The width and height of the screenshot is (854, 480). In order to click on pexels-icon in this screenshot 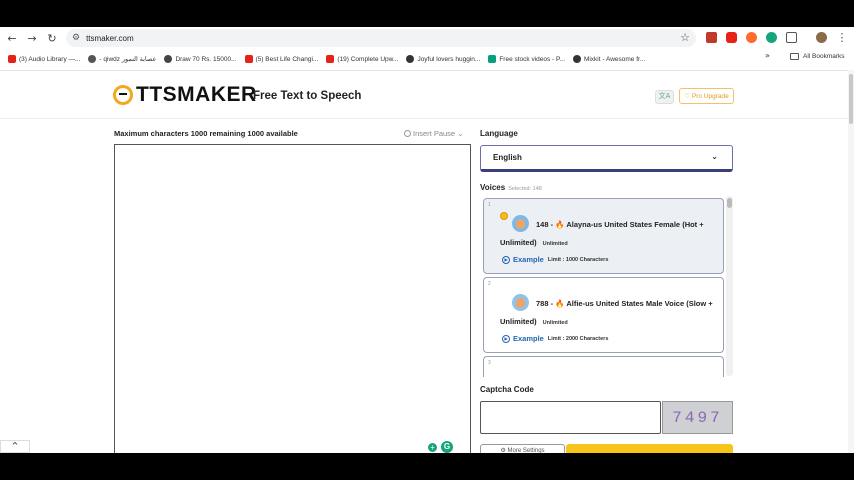, I will do `click(492, 59)`.